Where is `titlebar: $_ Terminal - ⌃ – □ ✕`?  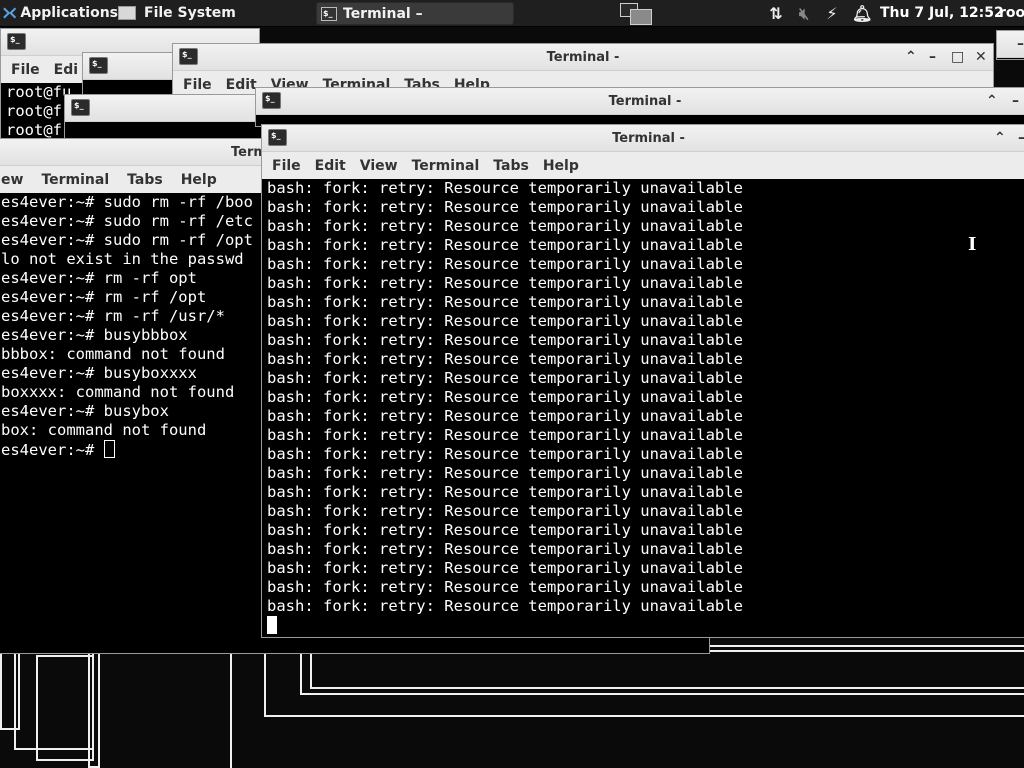 titlebar: $_ Terminal - ⌃ – □ ✕ is located at coordinates (583, 57).